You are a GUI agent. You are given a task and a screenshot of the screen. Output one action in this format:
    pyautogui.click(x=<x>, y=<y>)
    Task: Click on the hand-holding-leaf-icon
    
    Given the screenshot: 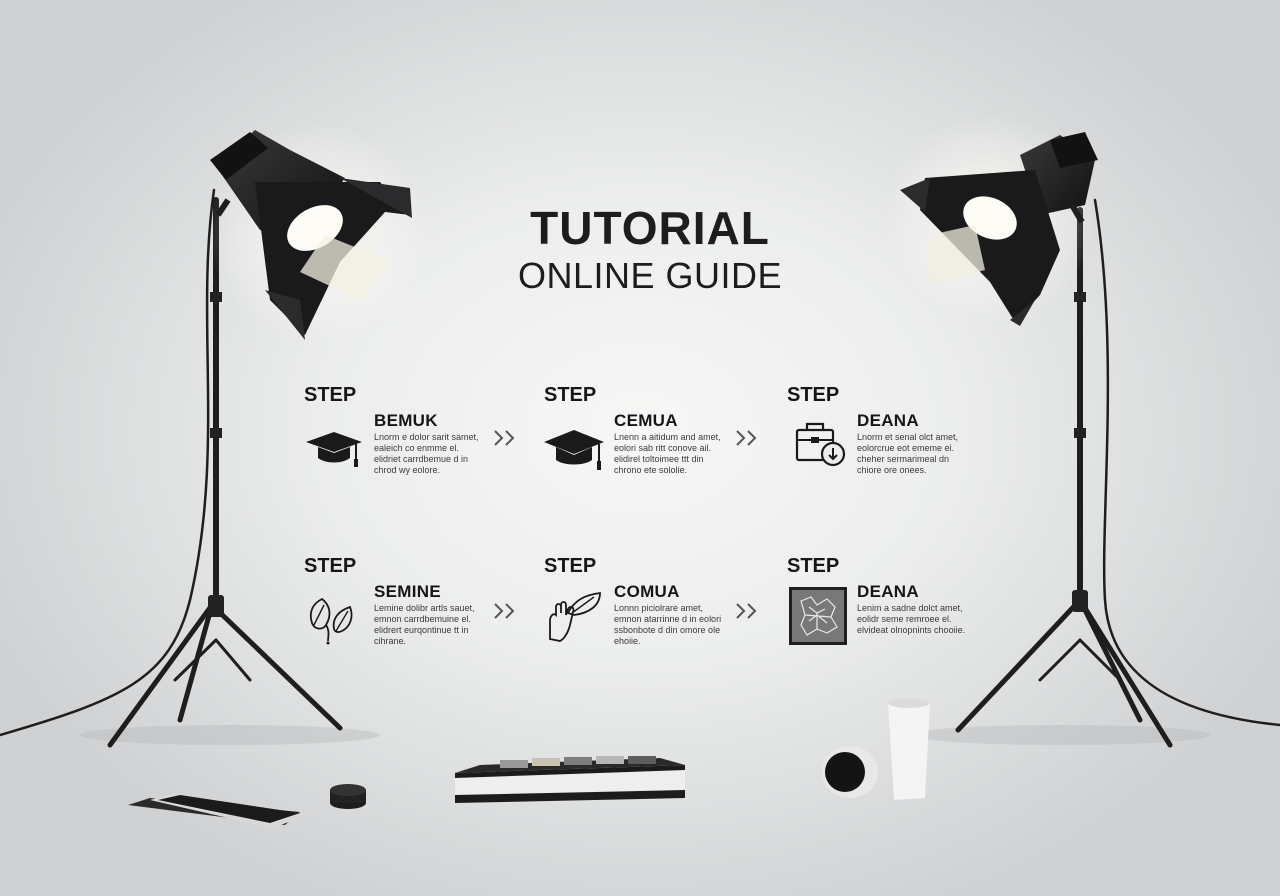 What is the action you would take?
    pyautogui.click(x=575, y=616)
    